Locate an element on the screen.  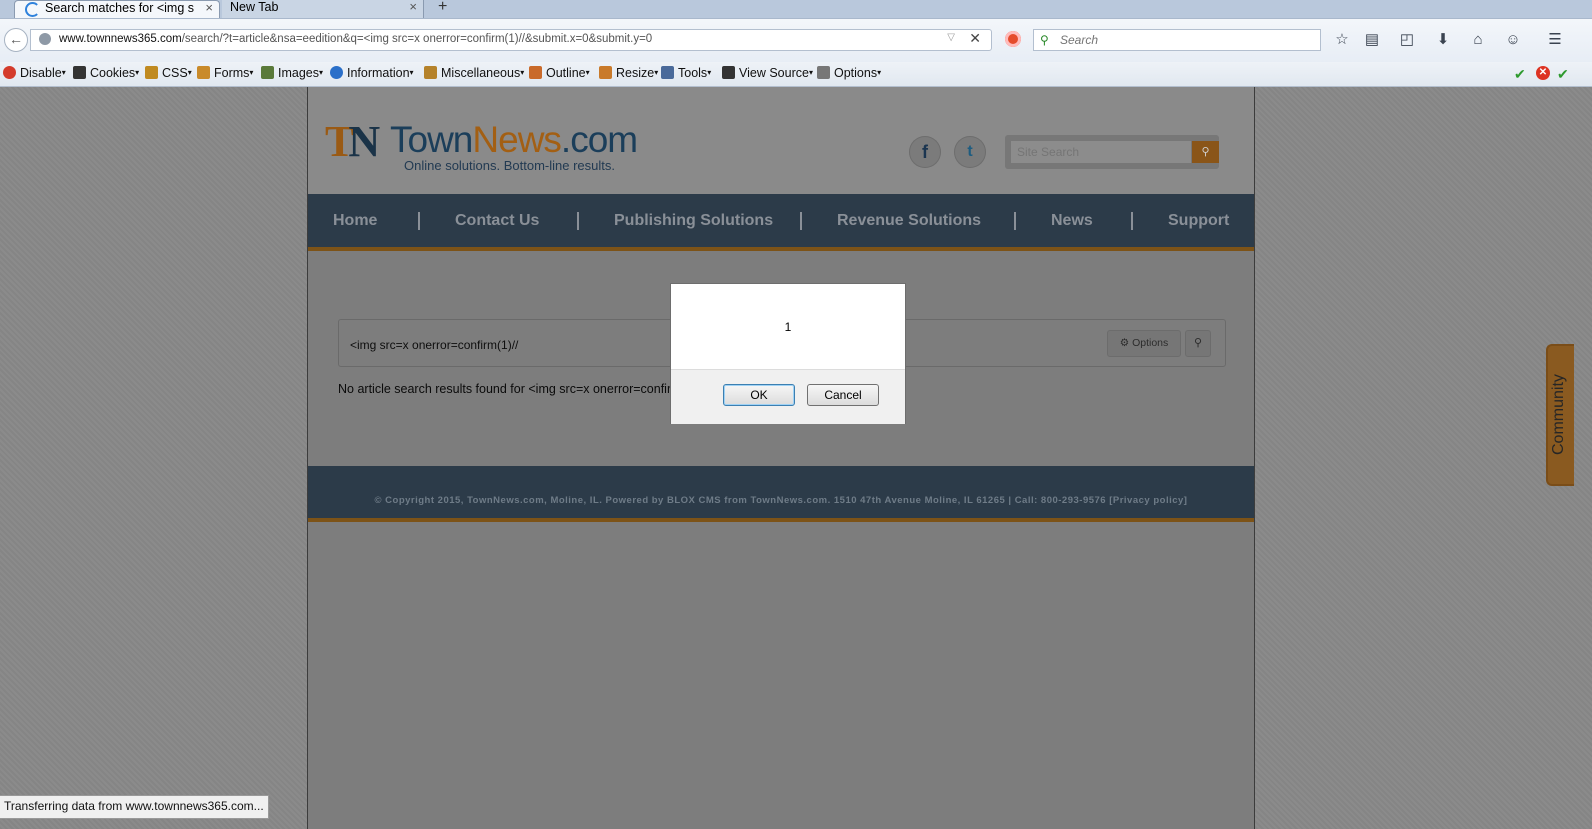
nav-home: Home is located at coordinates (355, 221).